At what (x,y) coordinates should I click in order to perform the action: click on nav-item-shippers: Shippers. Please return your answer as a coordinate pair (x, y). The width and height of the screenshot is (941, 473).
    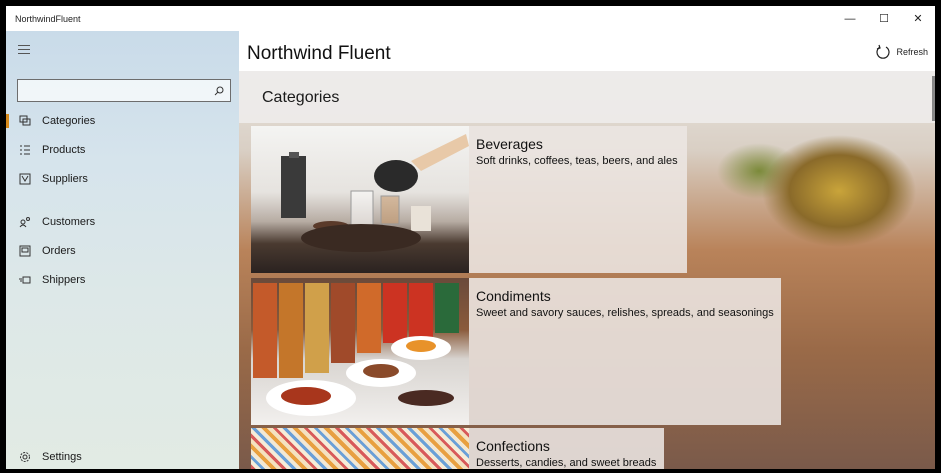
    Looking at the image, I should click on (122, 280).